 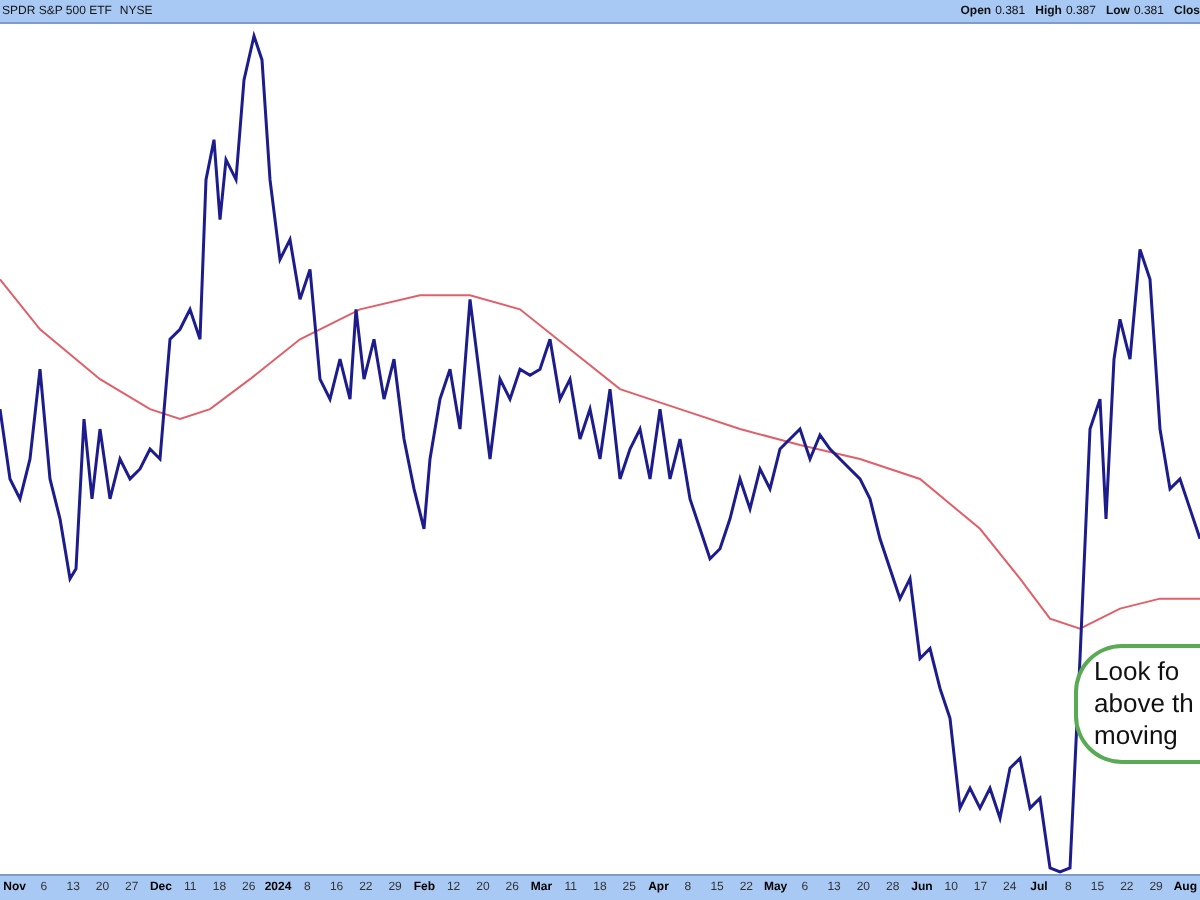 What do you see at coordinates (1136, 736) in the screenshot?
I see `callout-text: moving` at bounding box center [1136, 736].